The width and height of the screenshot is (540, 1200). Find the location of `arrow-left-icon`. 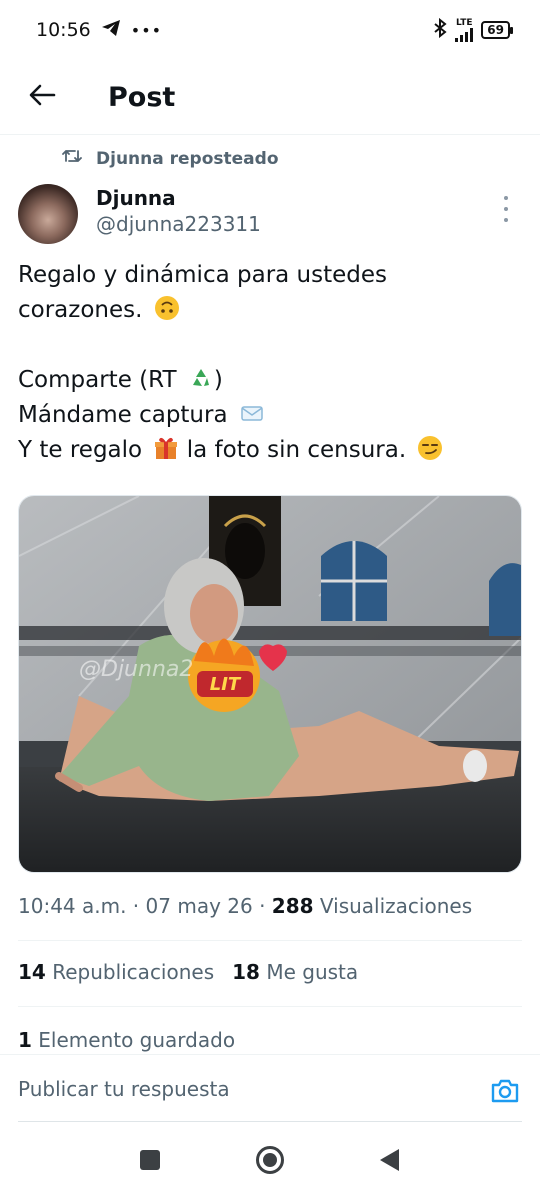

arrow-left-icon is located at coordinates (42, 97).